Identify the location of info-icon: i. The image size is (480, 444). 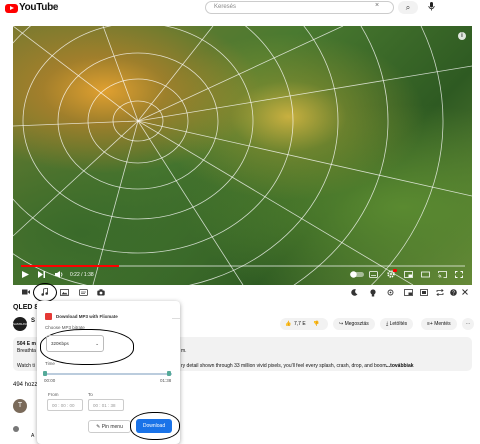
(462, 36).